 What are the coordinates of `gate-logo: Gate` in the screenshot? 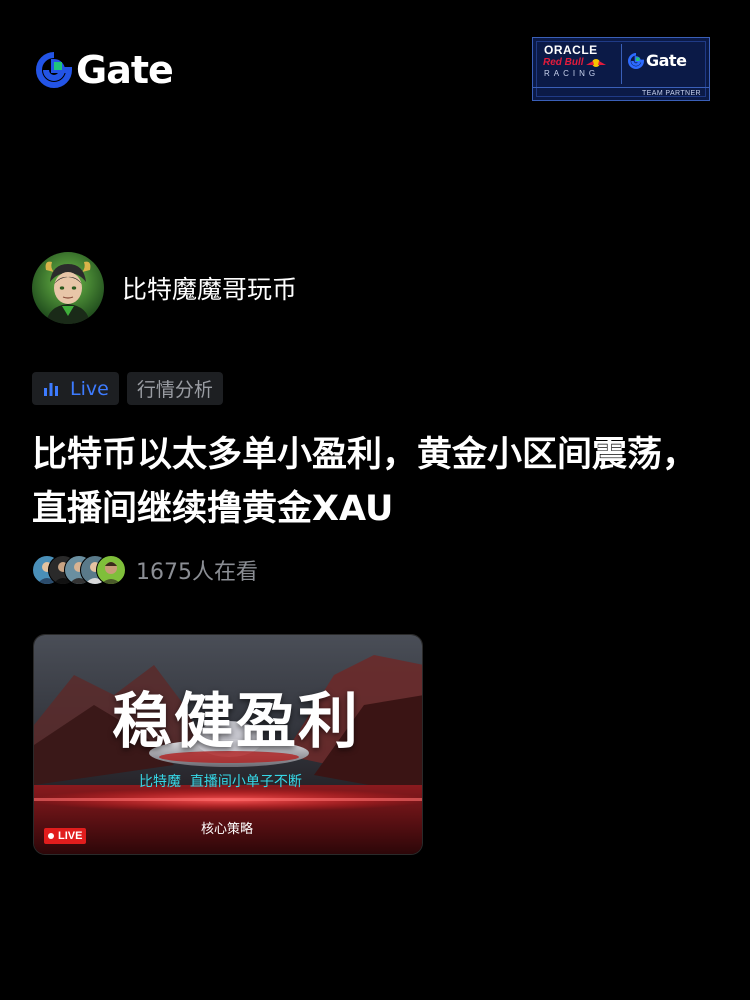 It's located at (105, 70).